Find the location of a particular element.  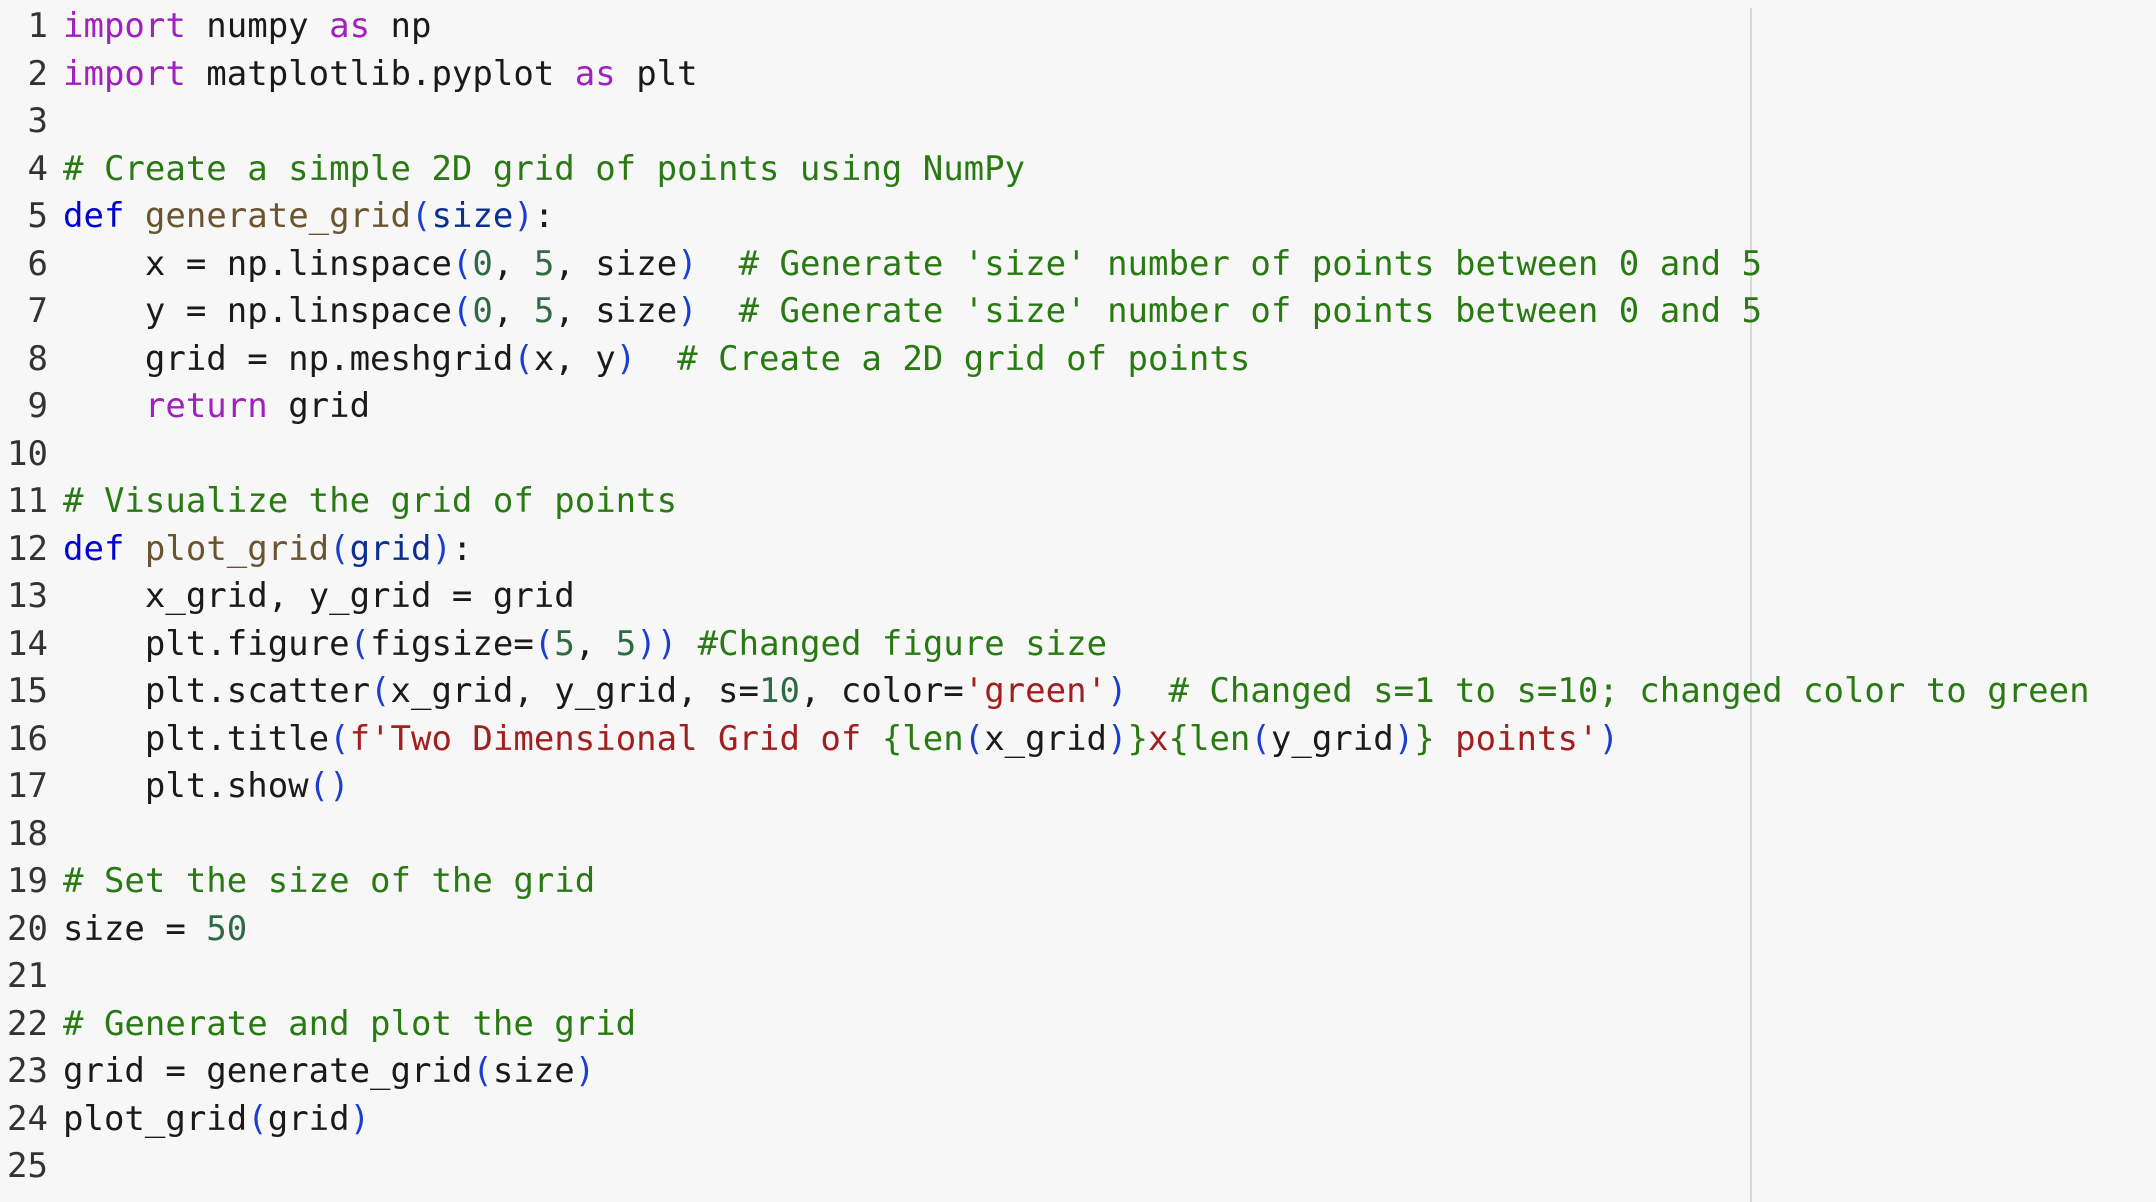

code-token: grid = generate_grid is located at coordinates (268, 1071).